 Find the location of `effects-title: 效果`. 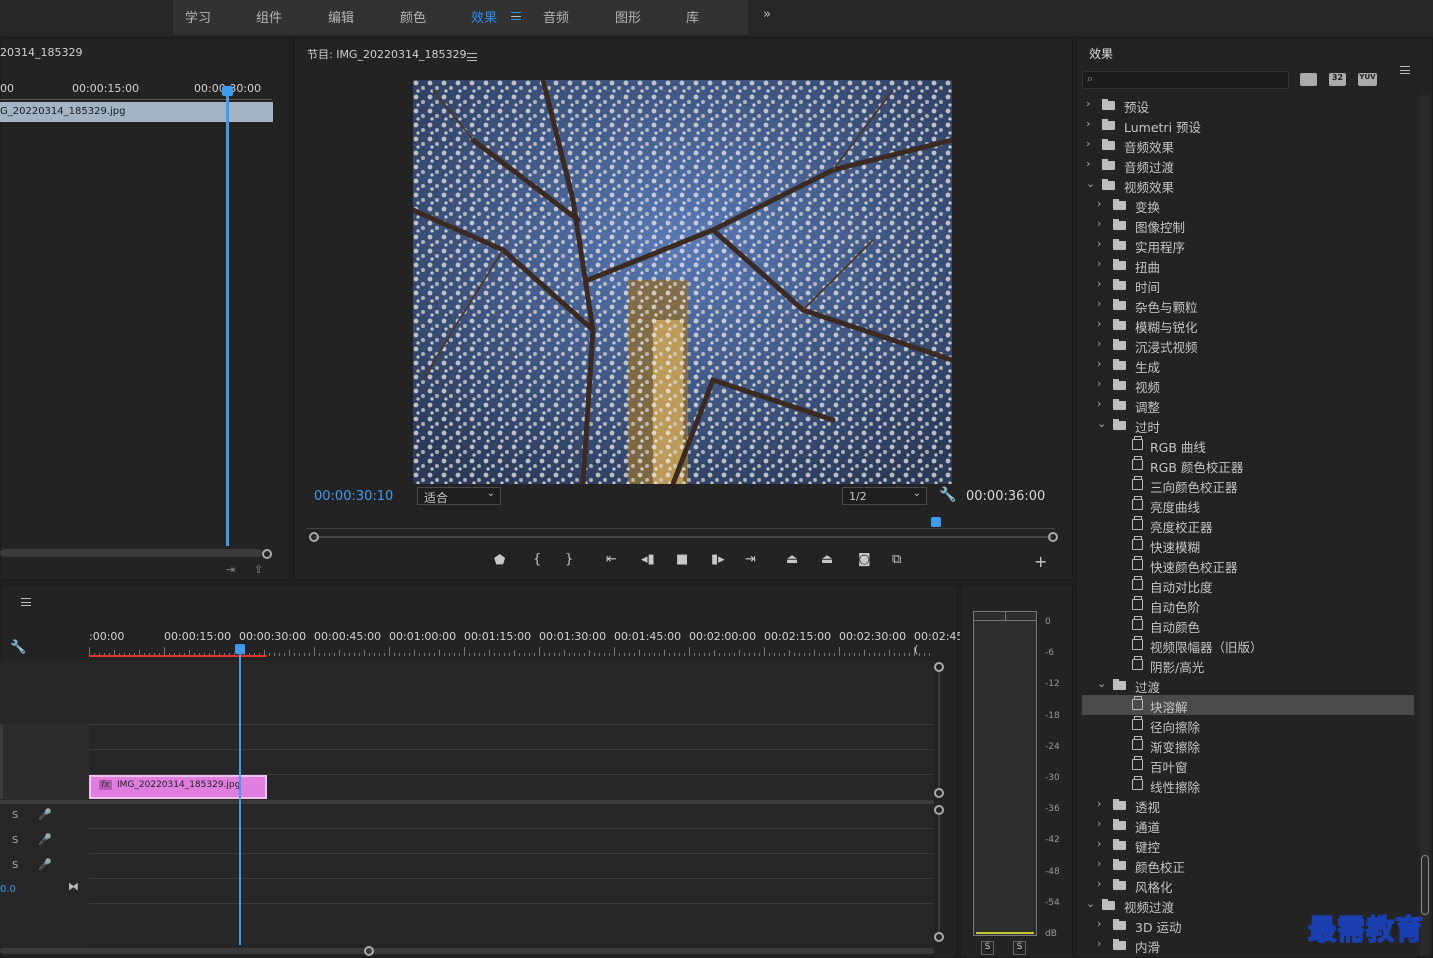

effects-title: 效果 is located at coordinates (1101, 53).